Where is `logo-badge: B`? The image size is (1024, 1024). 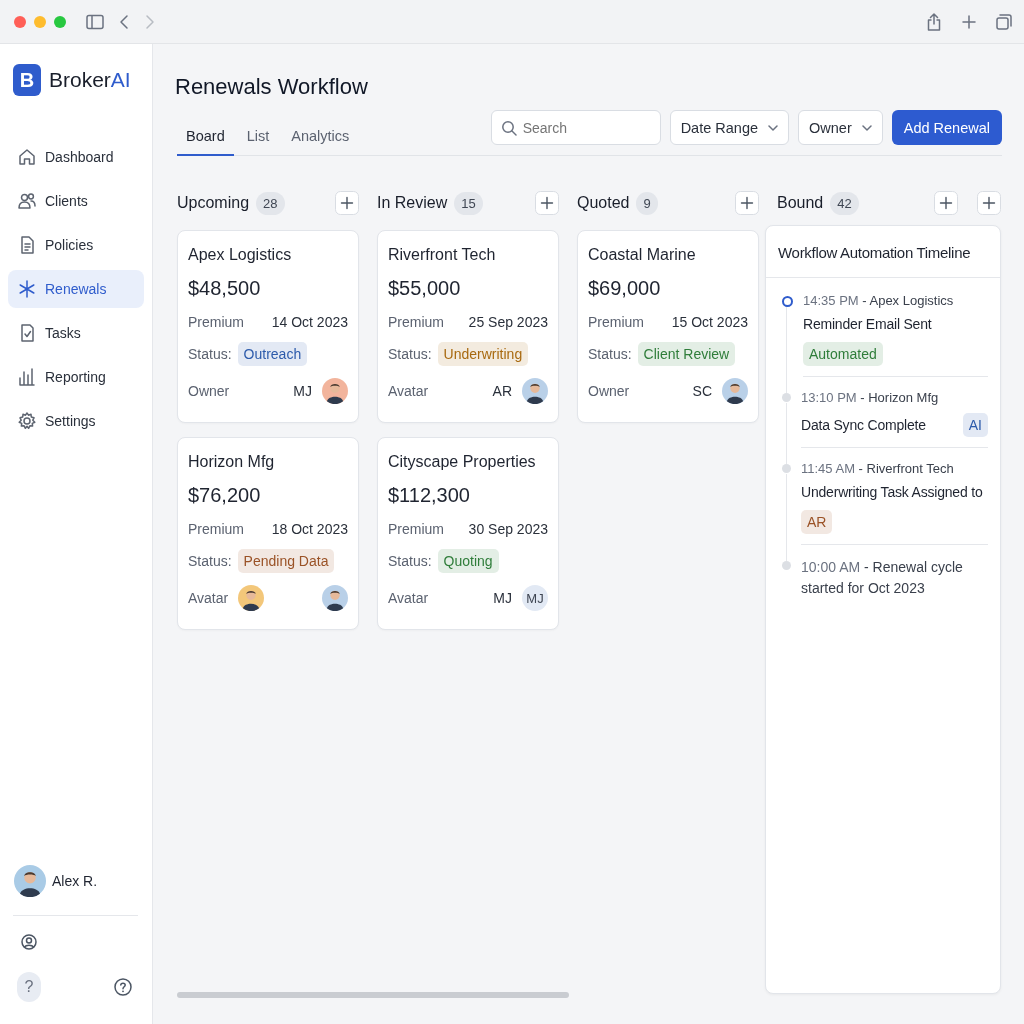
logo-badge: B is located at coordinates (27, 80).